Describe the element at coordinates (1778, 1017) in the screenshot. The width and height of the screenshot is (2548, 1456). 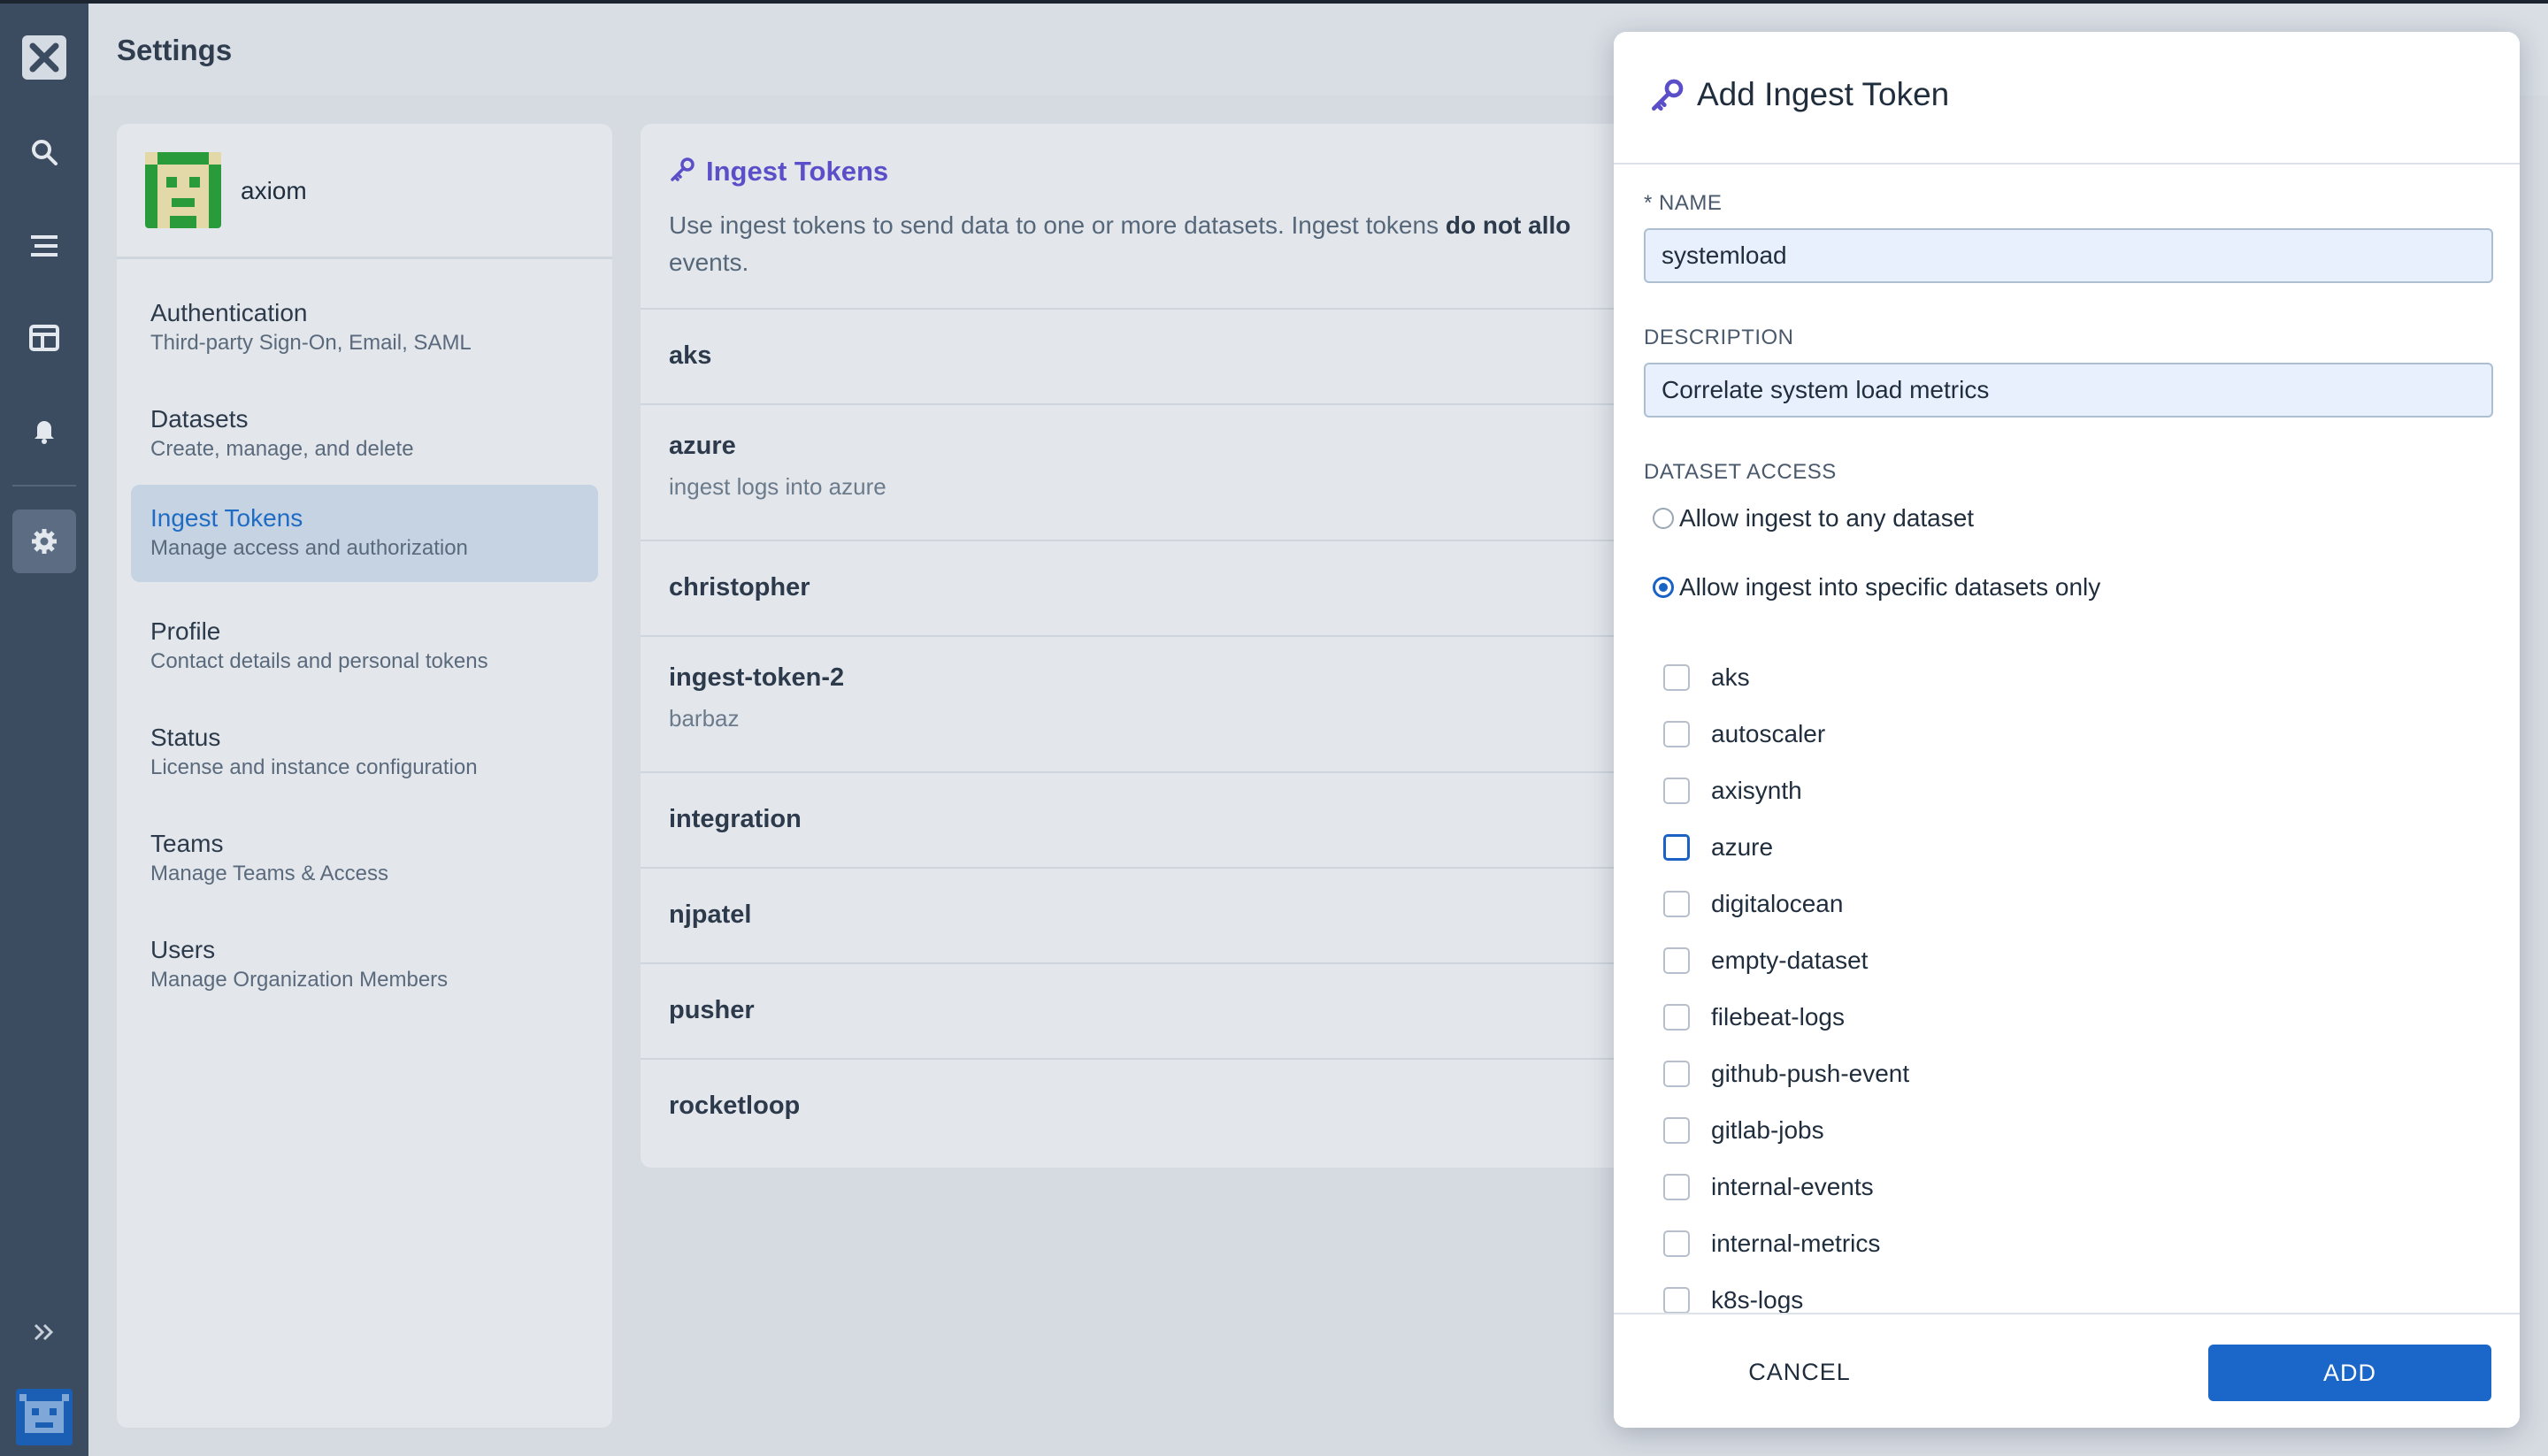
I see `dataset-label: filebeat-logs` at that location.